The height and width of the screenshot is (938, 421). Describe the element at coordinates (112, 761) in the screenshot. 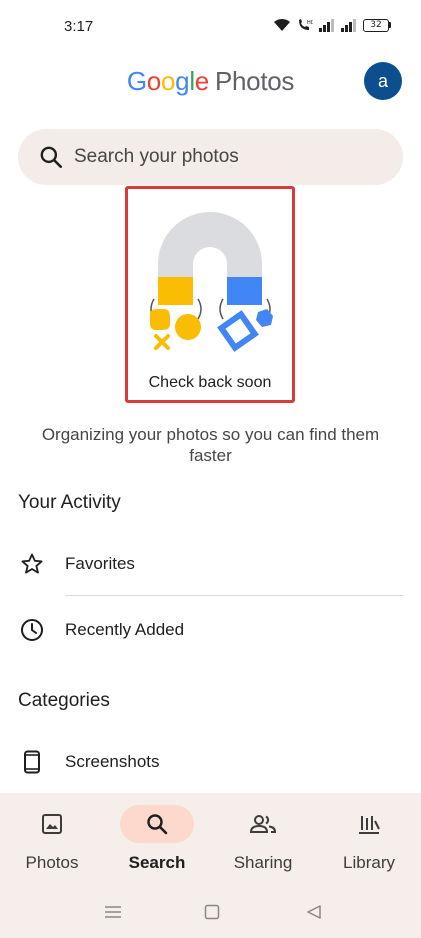

I see `list-item-label: Screenshots` at that location.